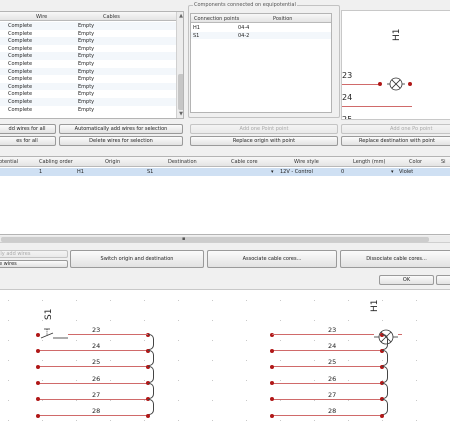 This screenshot has width=450, height=423. What do you see at coordinates (34, 264) in the screenshot?
I see `wires-small-button: e wires` at bounding box center [34, 264].